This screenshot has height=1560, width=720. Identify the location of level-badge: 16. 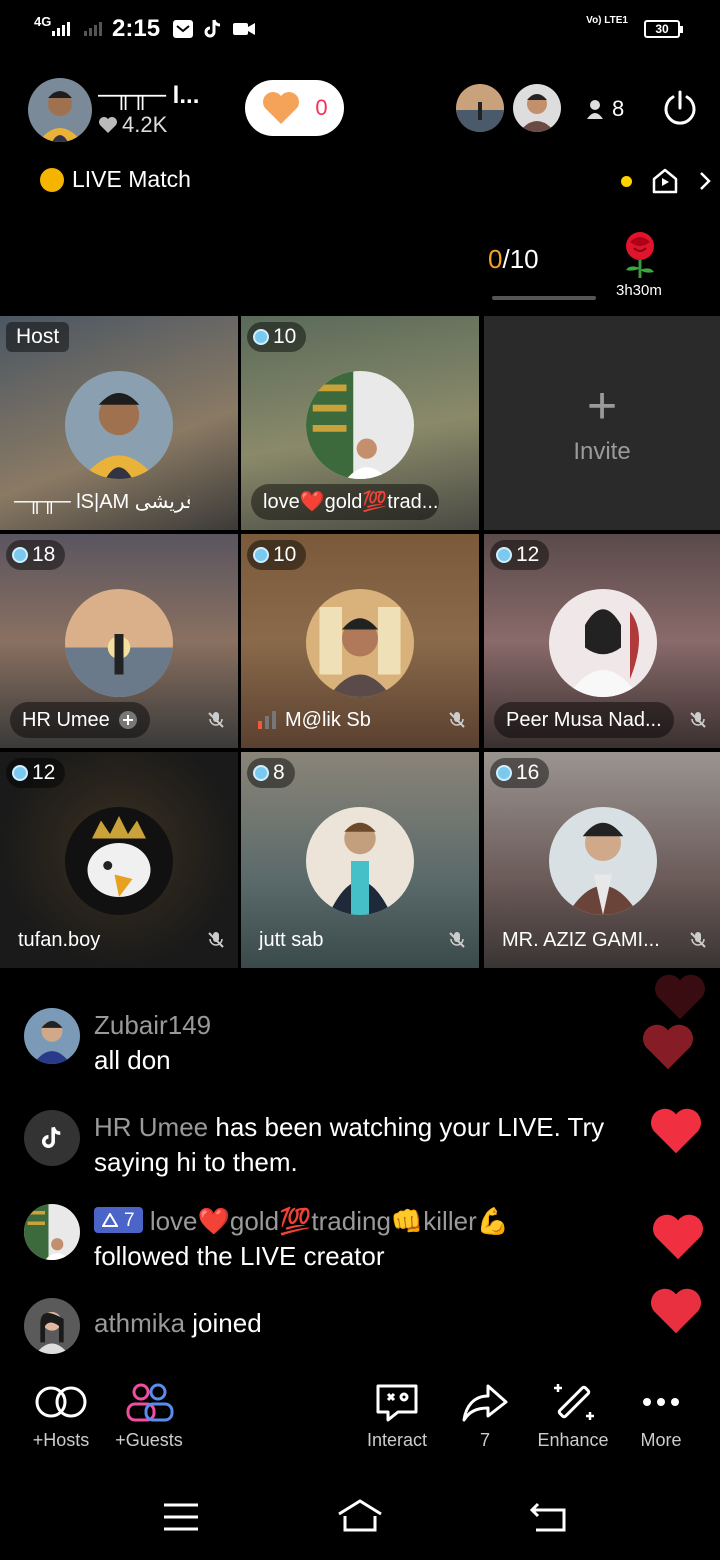
(520, 773).